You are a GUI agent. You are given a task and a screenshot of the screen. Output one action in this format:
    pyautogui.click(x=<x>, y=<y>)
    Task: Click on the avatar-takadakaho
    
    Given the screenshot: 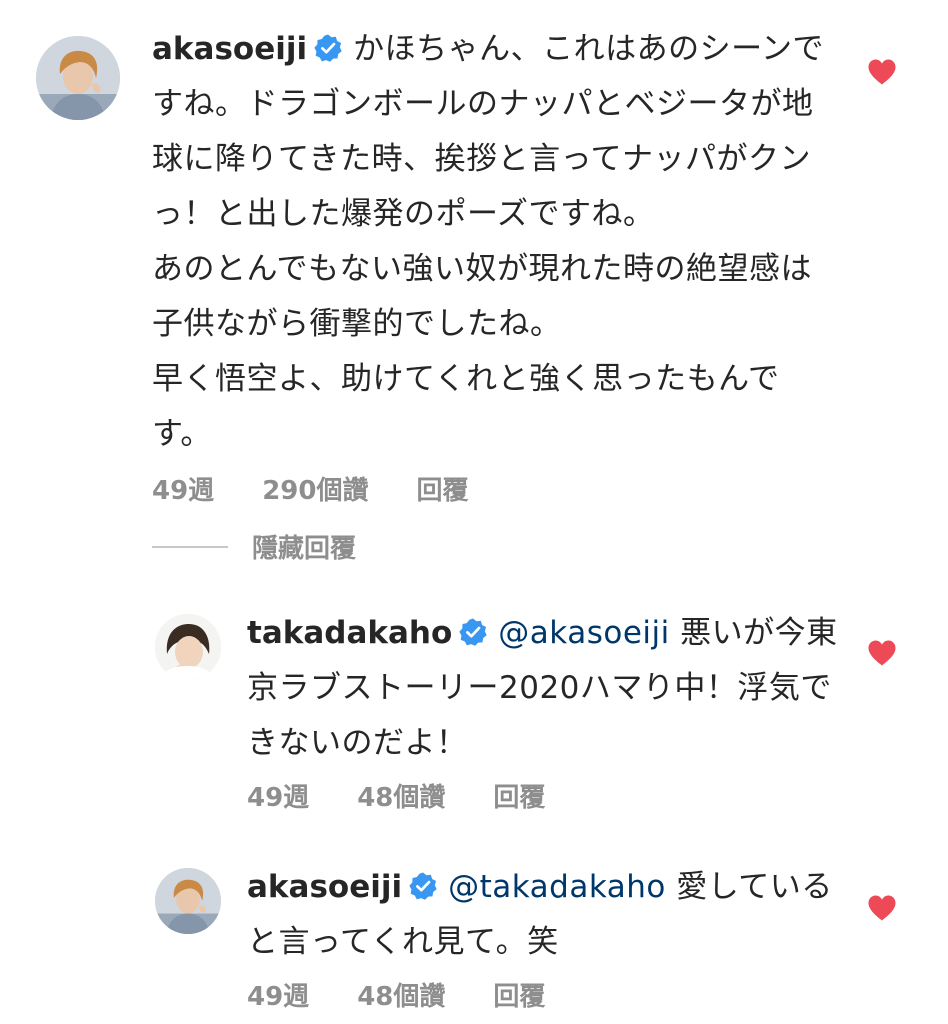 What is the action you would take?
    pyautogui.click(x=188, y=647)
    